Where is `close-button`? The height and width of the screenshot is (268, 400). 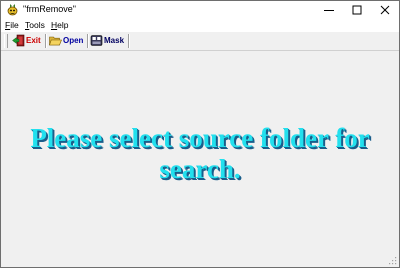
close-button is located at coordinates (385, 10).